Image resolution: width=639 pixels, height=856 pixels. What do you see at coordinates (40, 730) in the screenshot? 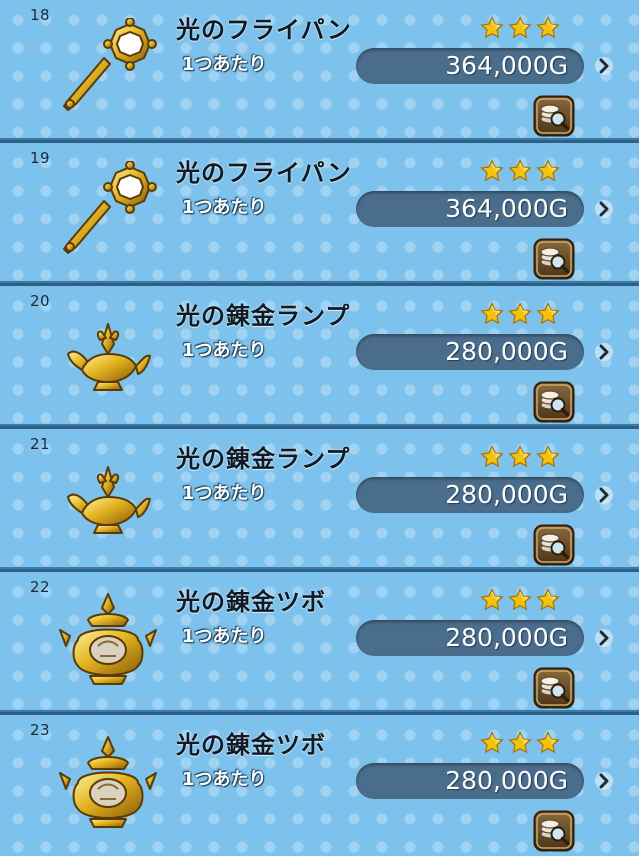
I see `item-number: 23` at bounding box center [40, 730].